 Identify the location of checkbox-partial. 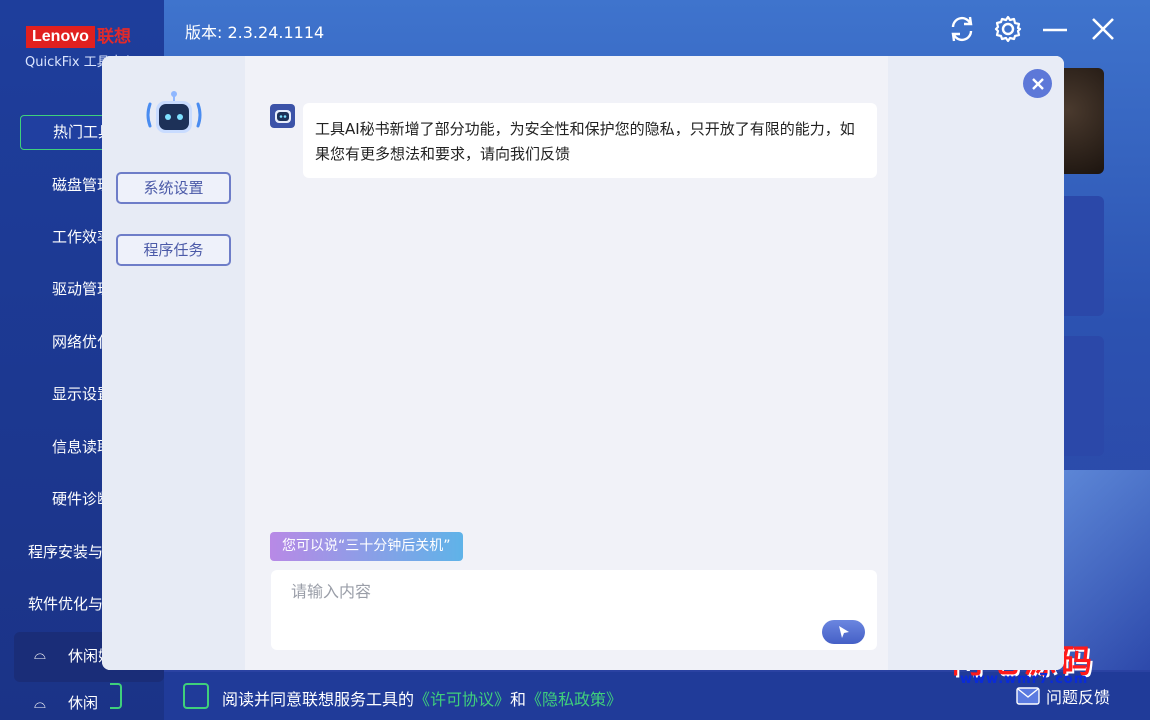
(116, 696).